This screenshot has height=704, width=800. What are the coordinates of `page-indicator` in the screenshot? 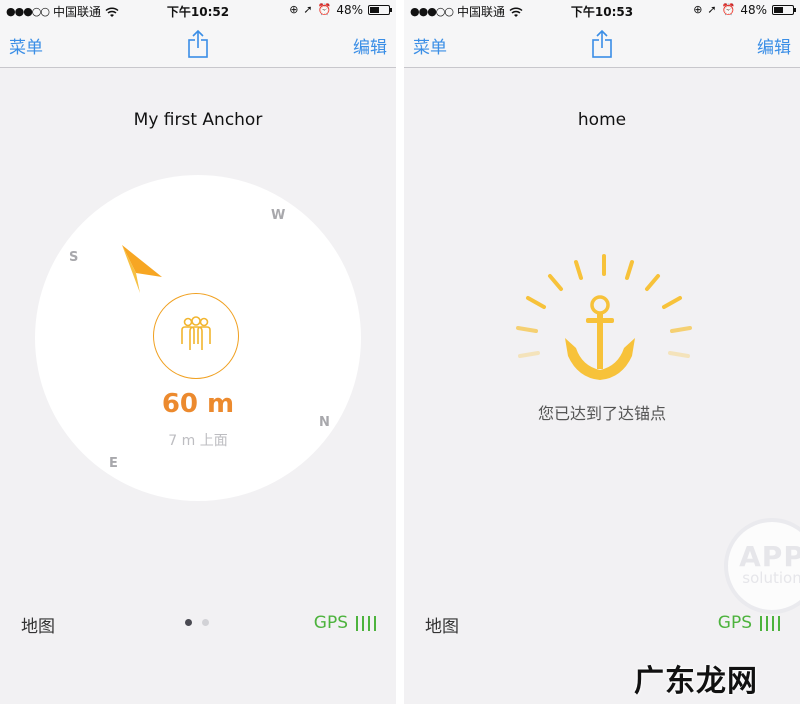 It's located at (197, 622).